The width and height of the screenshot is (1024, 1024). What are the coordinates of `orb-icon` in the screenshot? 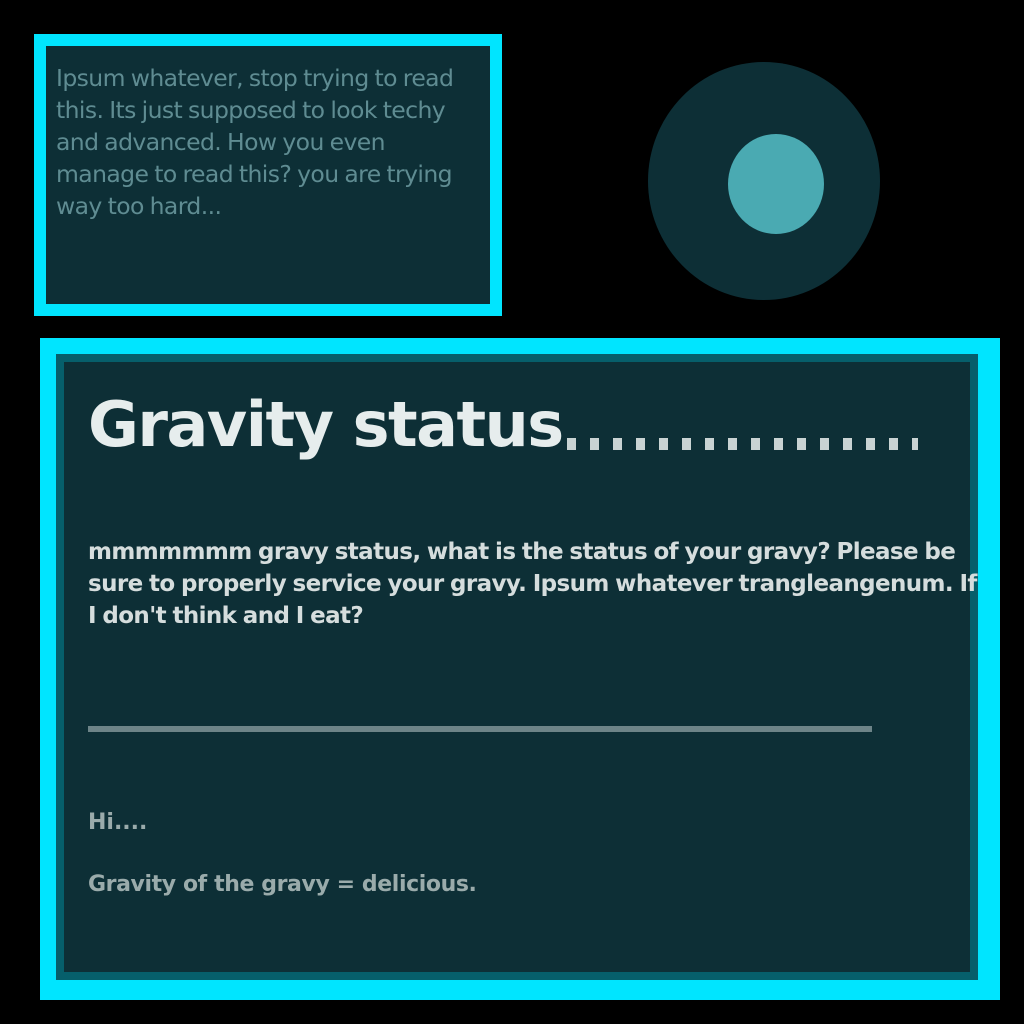 It's located at (764, 181).